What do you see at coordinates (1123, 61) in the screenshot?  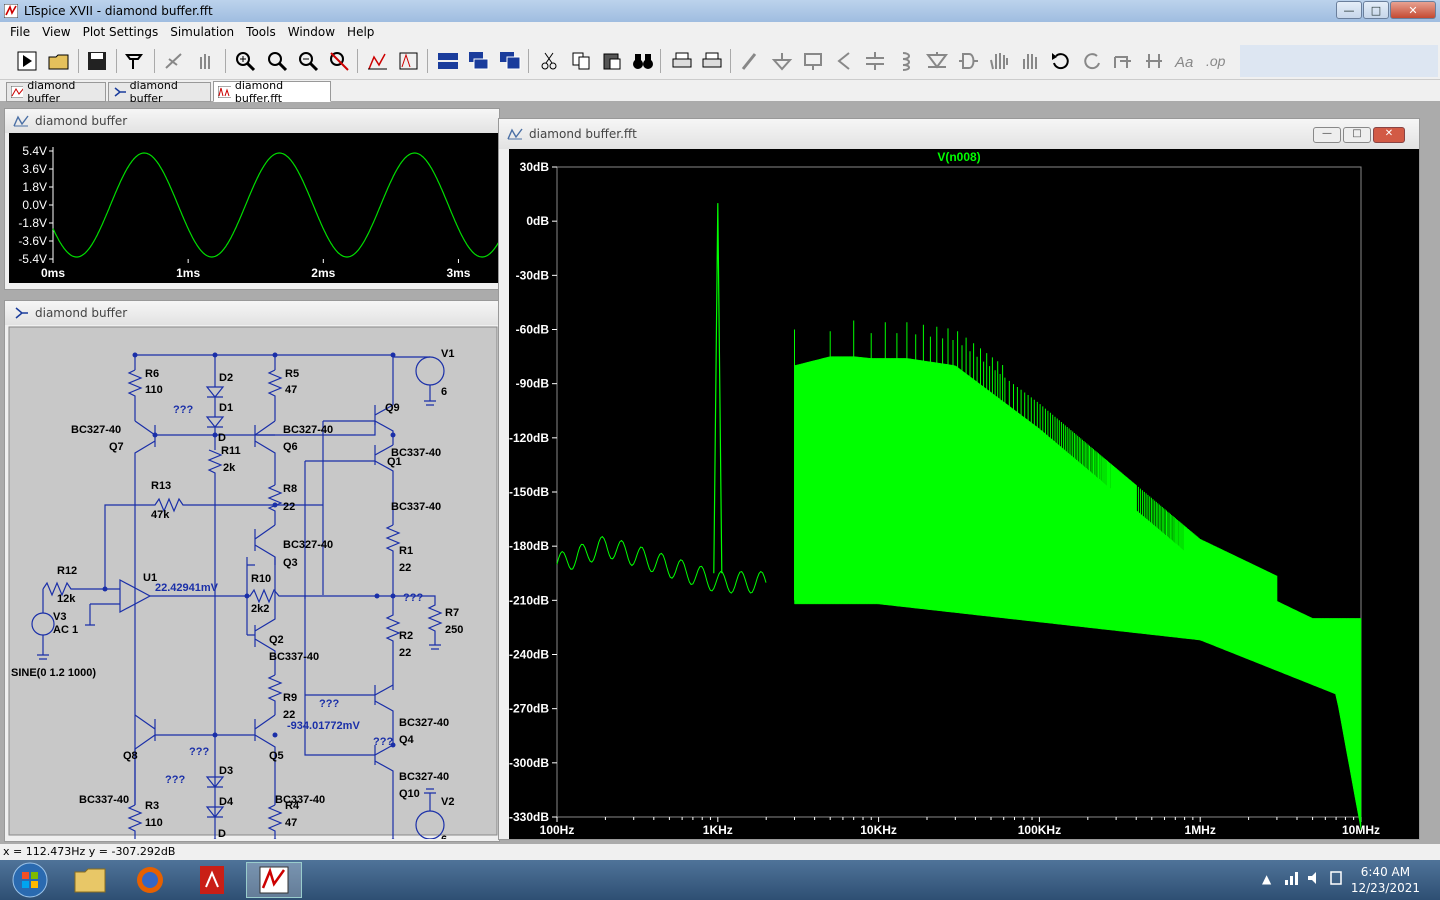 I see `rotate-icon` at bounding box center [1123, 61].